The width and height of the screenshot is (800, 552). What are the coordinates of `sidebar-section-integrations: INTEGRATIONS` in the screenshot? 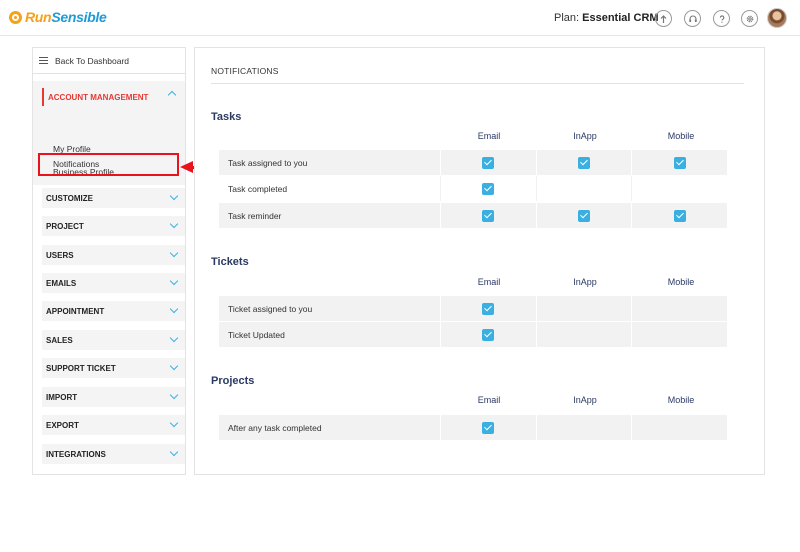 It's located at (113, 454).